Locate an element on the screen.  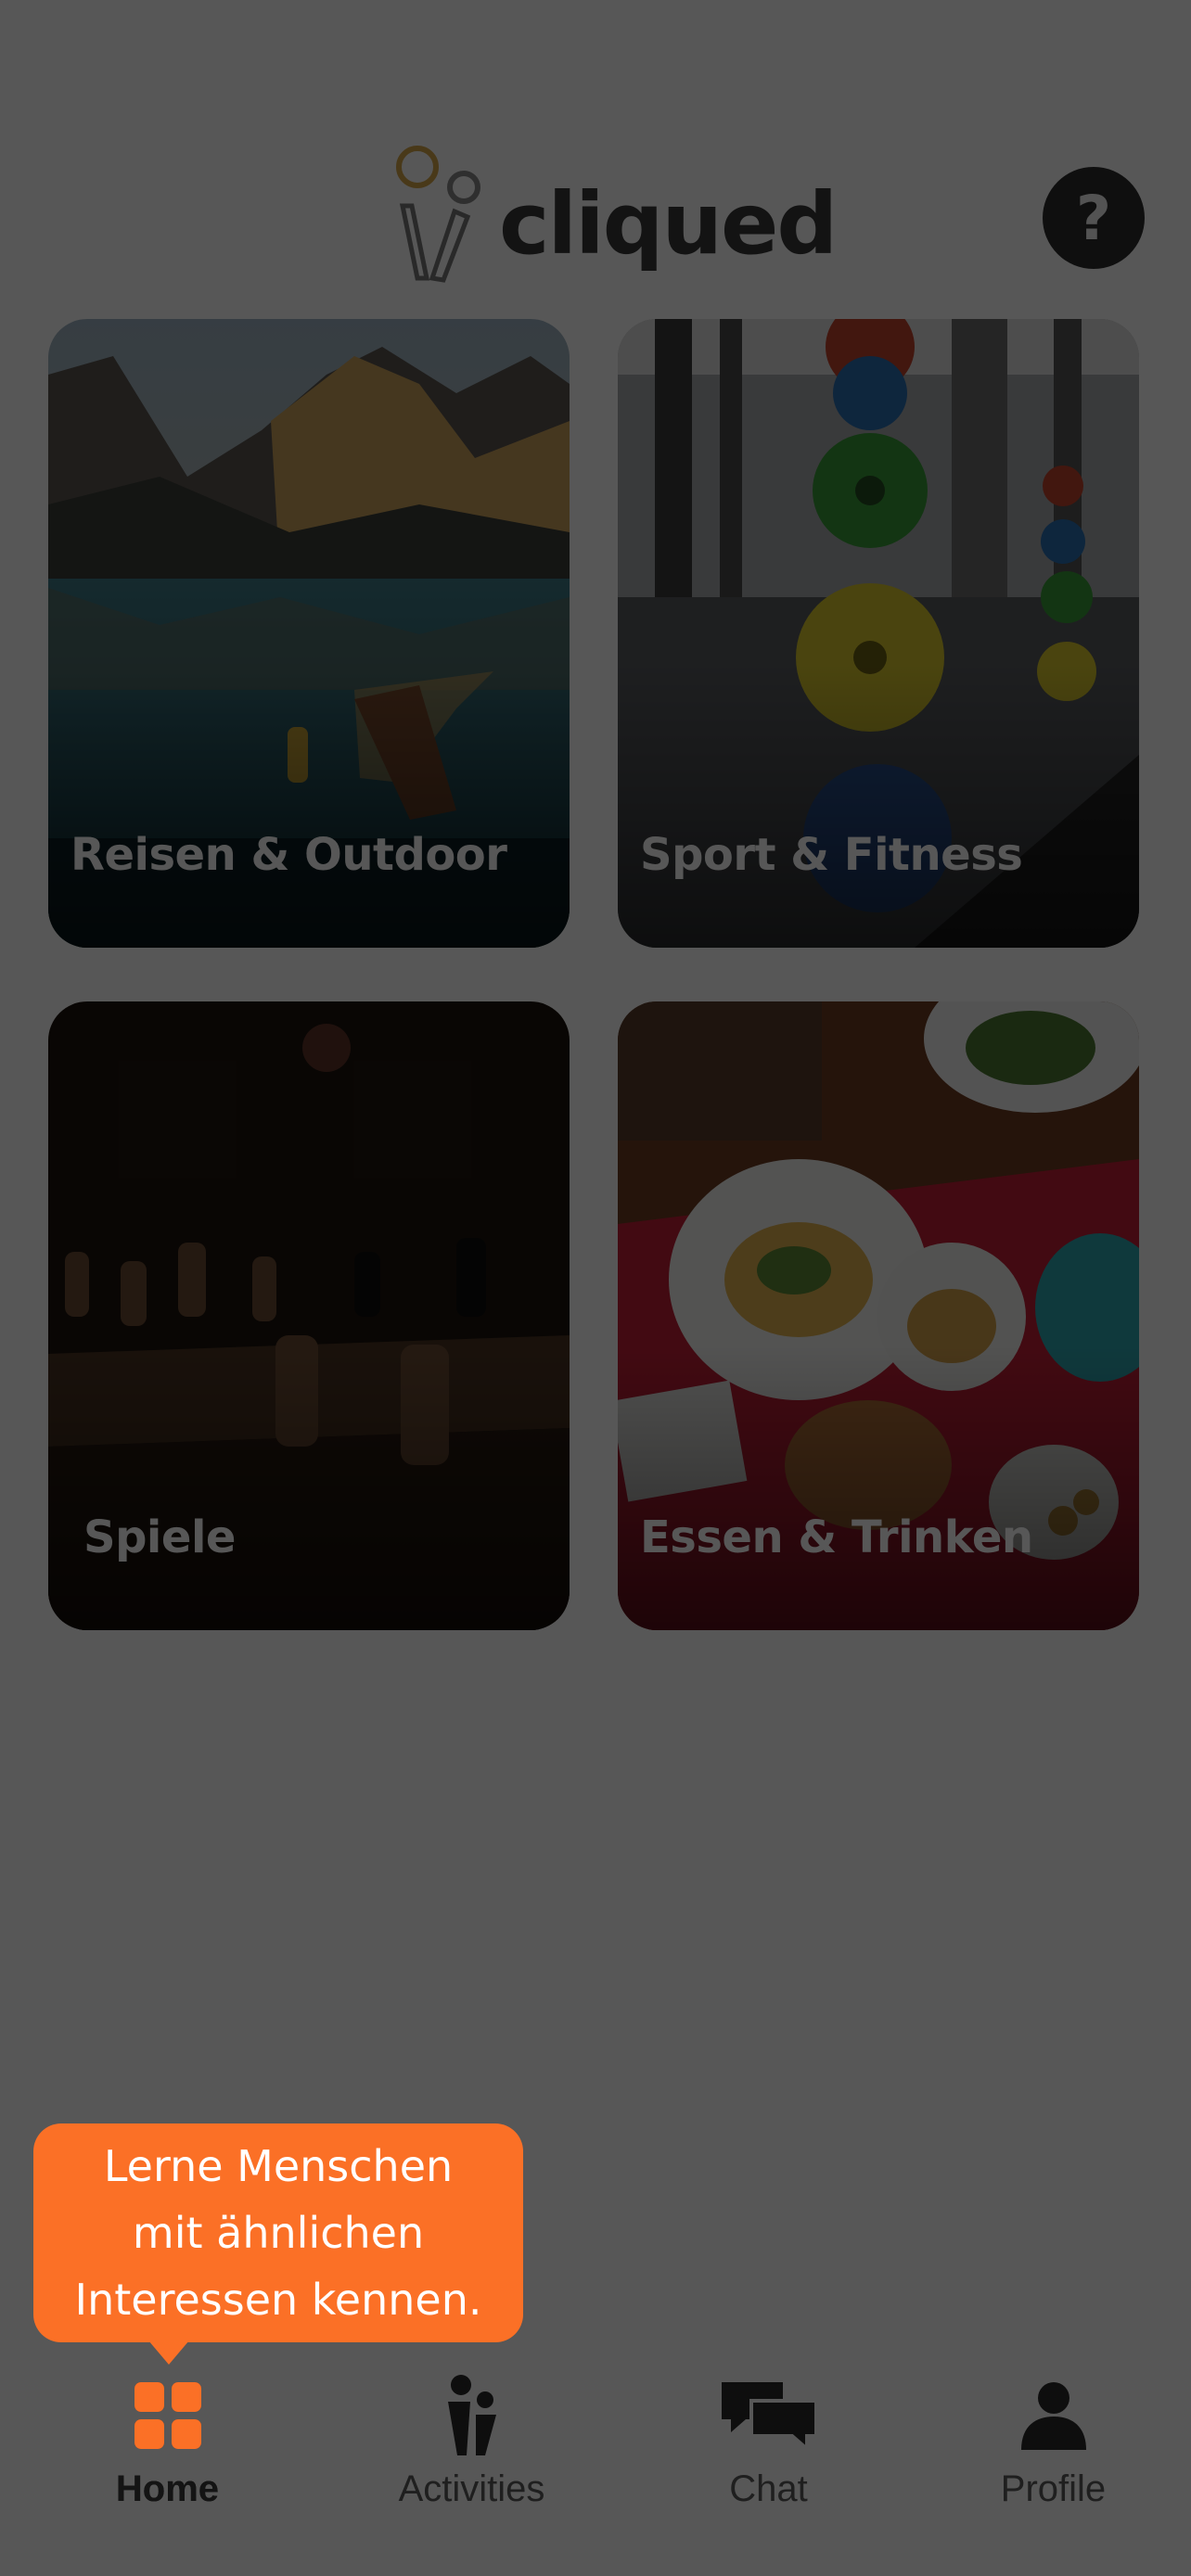
category-card-food-drink: Essen & Trinken is located at coordinates (879, 1316).